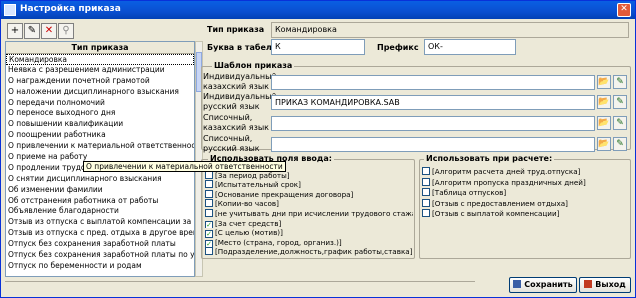  Describe the element at coordinates (100, 59) in the screenshot. I see `list-item: Командировка` at that location.